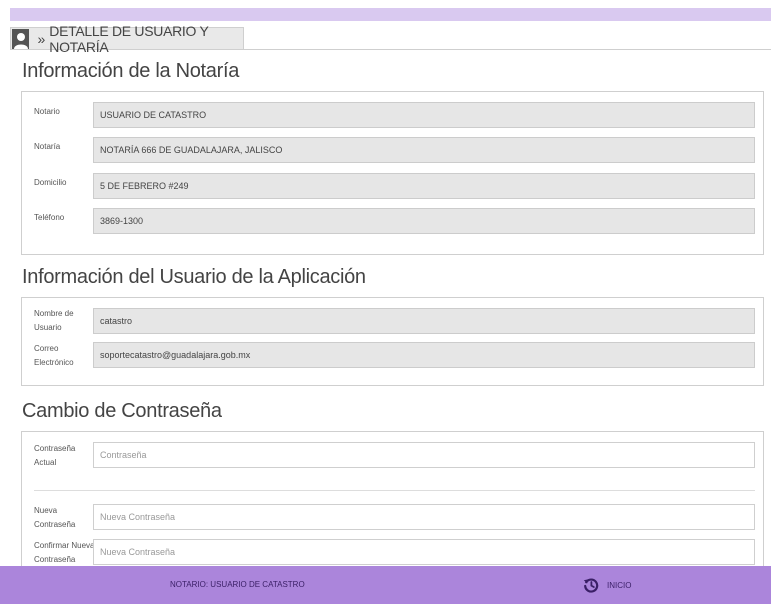 The width and height of the screenshot is (771, 604). I want to click on breadcrumb: » DETALLE DE USUARIO Y NOTARÍA, so click(390, 39).